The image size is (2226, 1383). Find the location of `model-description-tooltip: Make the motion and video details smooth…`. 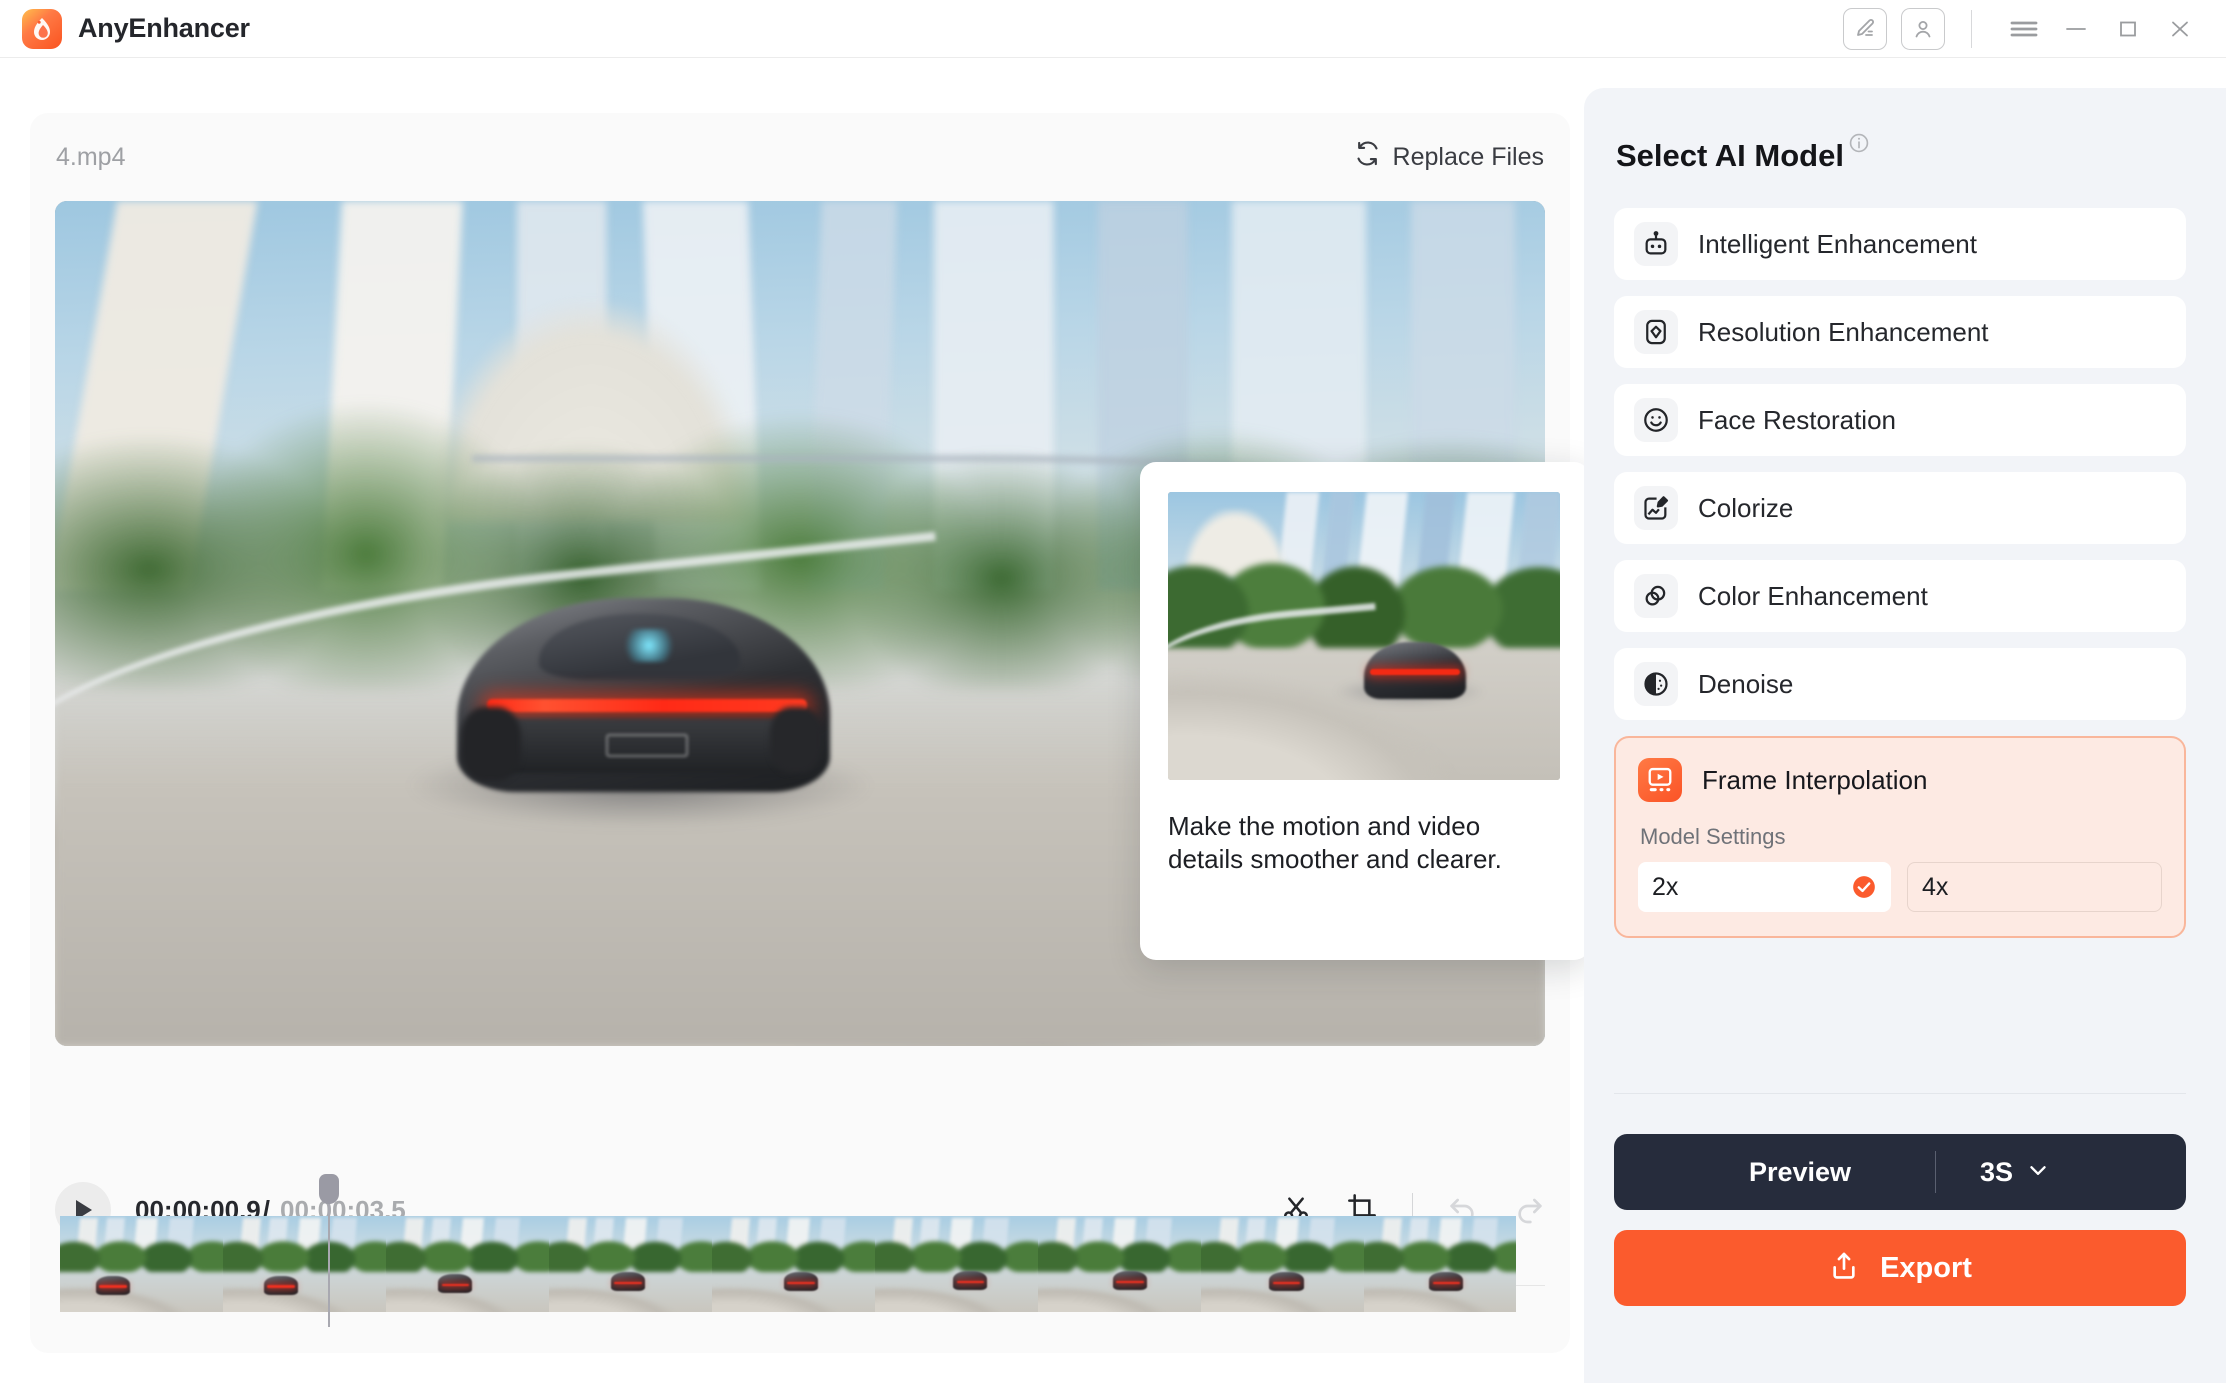

model-description-tooltip: Make the motion and video details smooth… is located at coordinates (1365, 711).